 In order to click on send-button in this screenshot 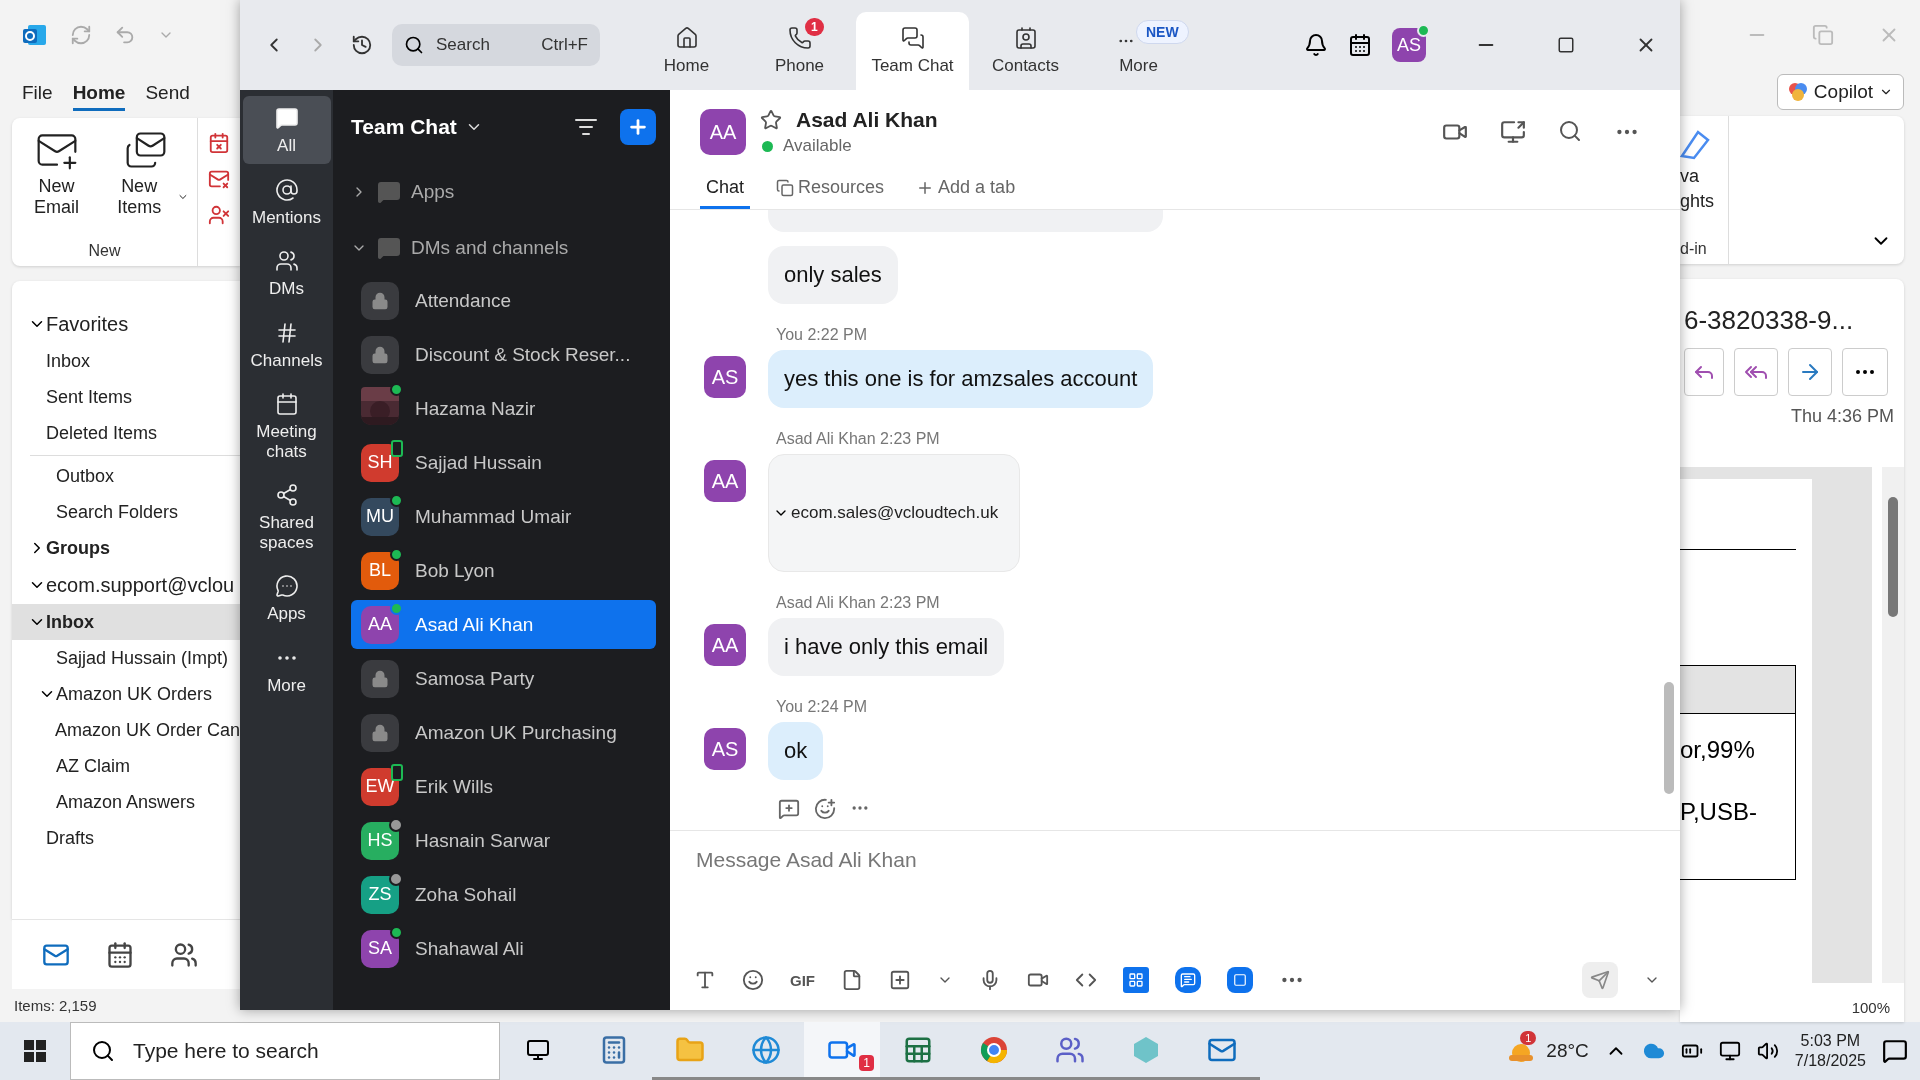, I will do `click(1600, 980)`.